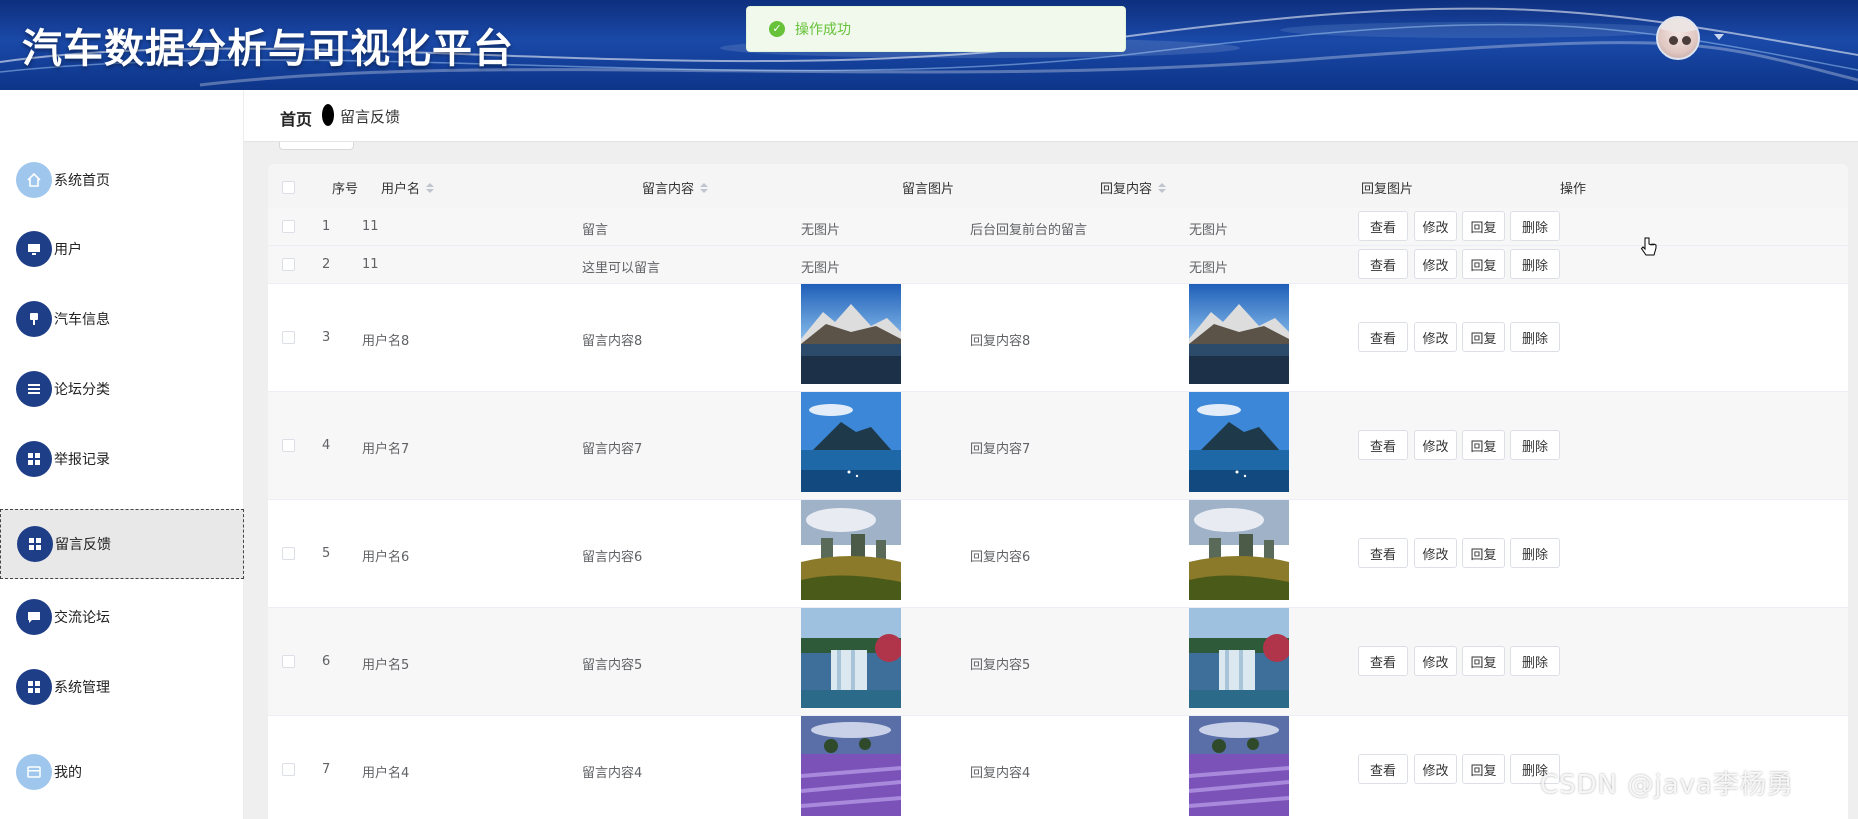 This screenshot has width=1858, height=819. What do you see at coordinates (34, 772) in the screenshot?
I see `card-icon` at bounding box center [34, 772].